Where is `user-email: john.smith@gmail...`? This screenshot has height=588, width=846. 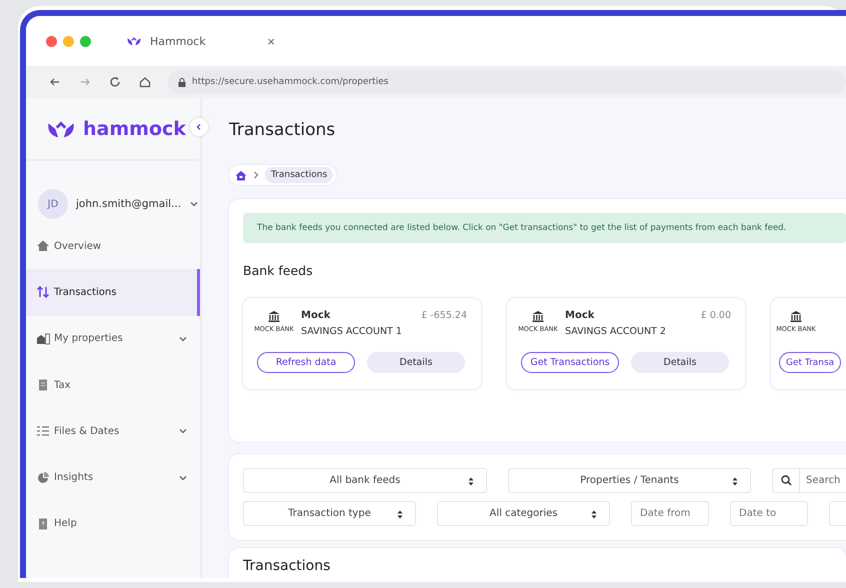
user-email: john.smith@gmail... is located at coordinates (129, 204).